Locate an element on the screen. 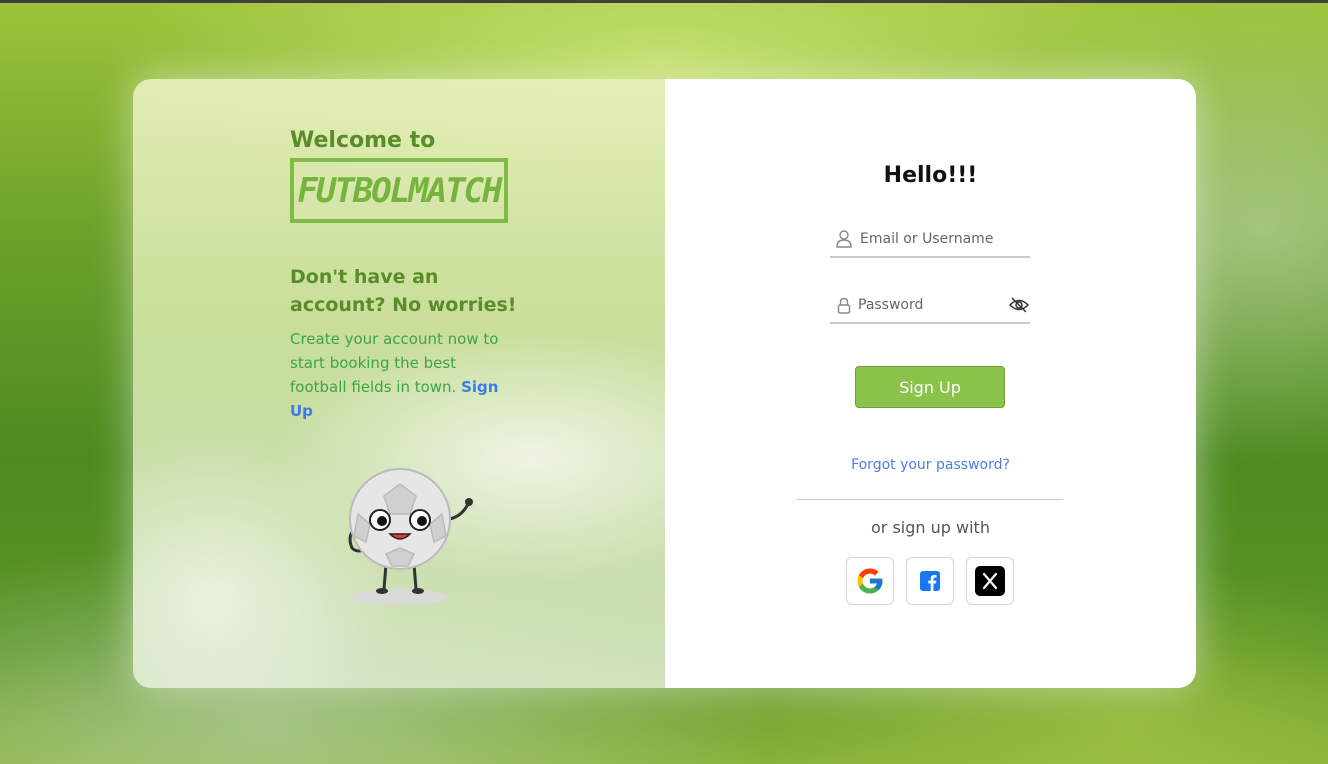 This screenshot has height=764, width=1328. x-icon is located at coordinates (990, 581).